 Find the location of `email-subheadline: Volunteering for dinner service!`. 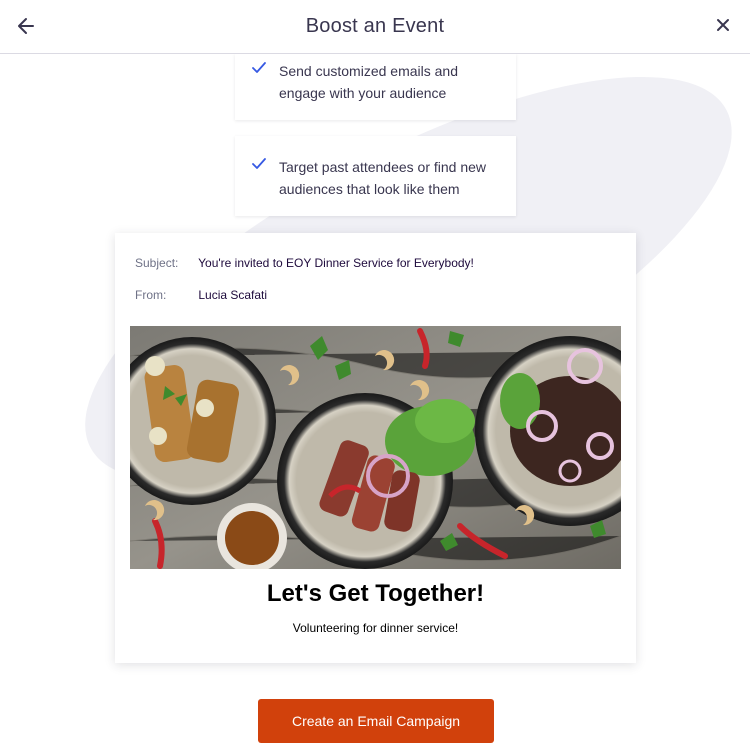

email-subheadline: Volunteering for dinner service! is located at coordinates (375, 628).